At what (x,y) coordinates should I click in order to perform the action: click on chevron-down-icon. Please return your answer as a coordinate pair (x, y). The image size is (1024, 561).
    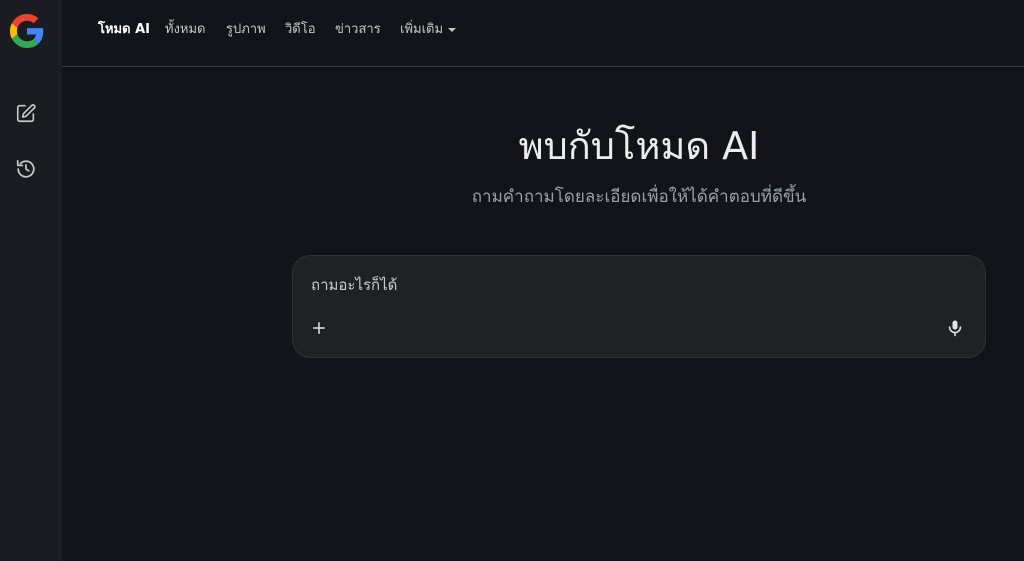
    Looking at the image, I should click on (452, 29).